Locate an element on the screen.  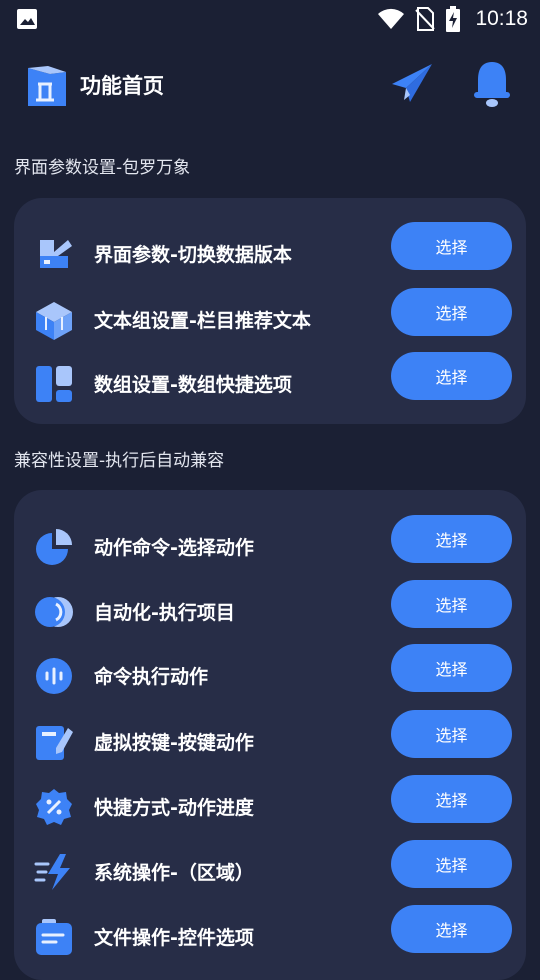
toggle-circles-icon is located at coordinates (54, 612).